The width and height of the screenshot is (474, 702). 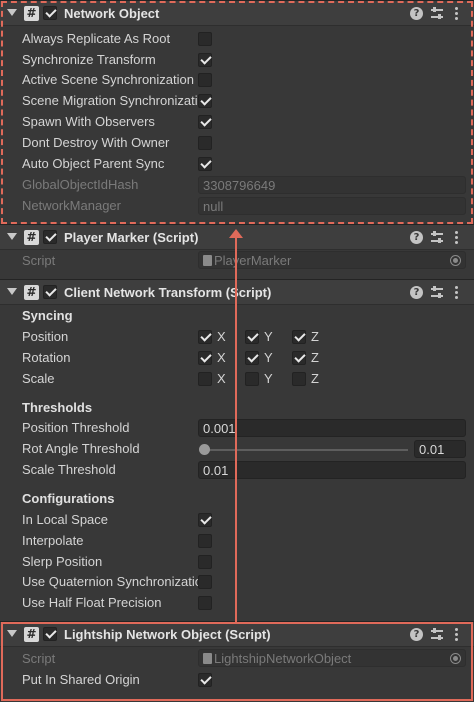 I want to click on rotation-y-checkbox, so click(x=252, y=358).